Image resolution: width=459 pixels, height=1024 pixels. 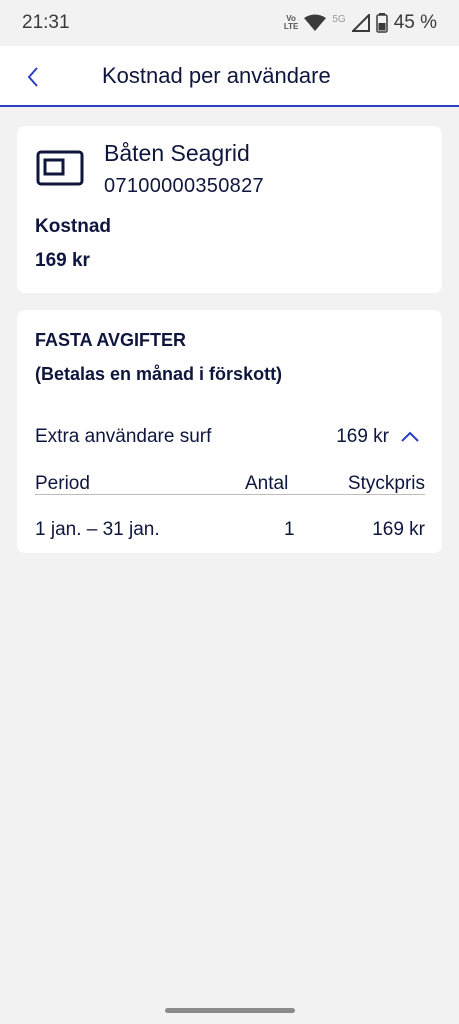 I want to click on table-divider, so click(x=230, y=494).